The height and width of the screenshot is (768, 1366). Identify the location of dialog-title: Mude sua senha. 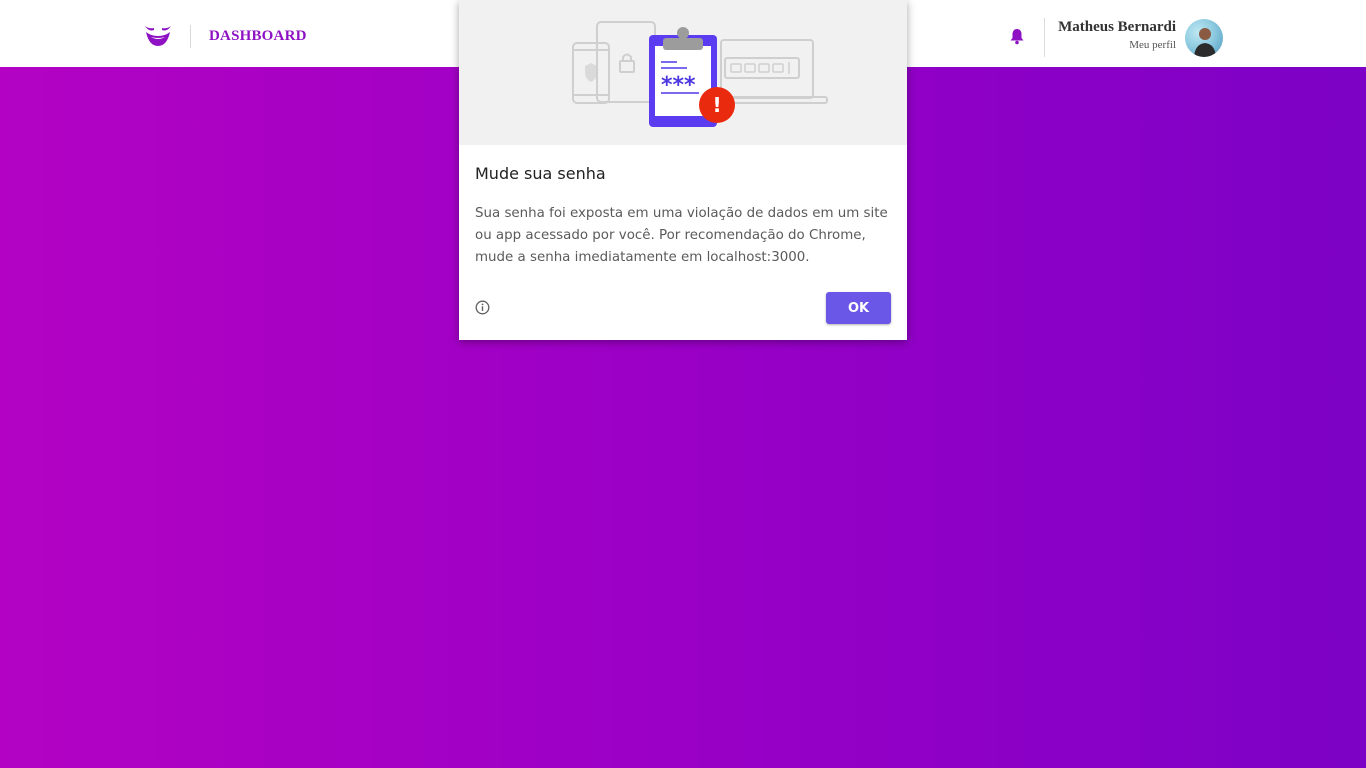
(540, 173).